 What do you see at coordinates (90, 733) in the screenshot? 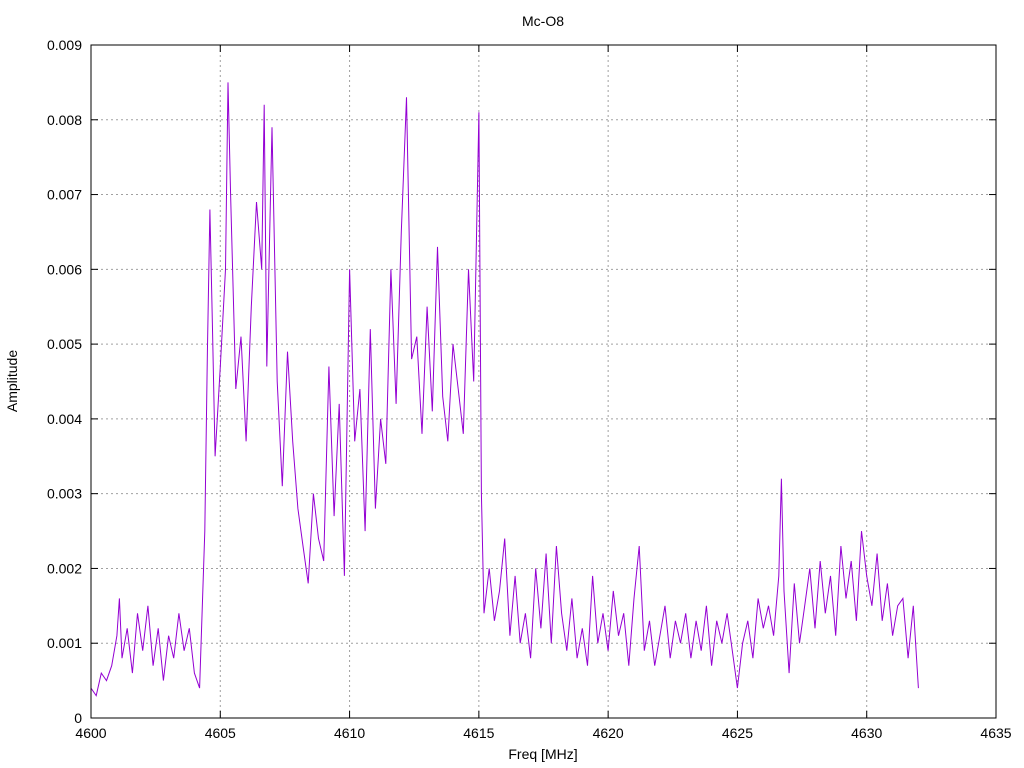
I see `x-tick-label: 4600` at bounding box center [90, 733].